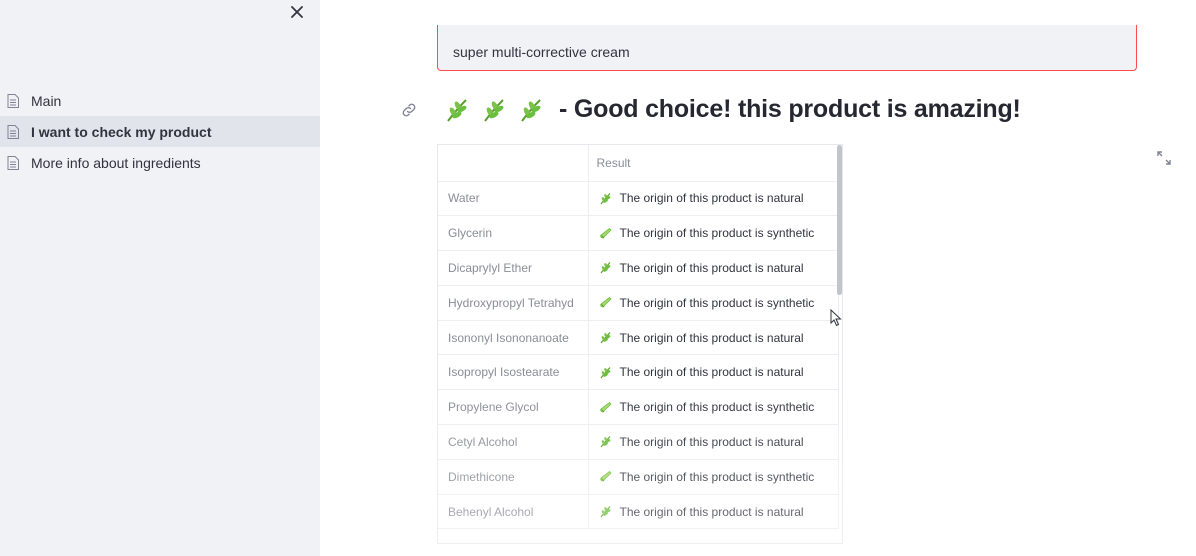 The image size is (1196, 556). Describe the element at coordinates (713, 163) in the screenshot. I see `result-column-header: Result` at that location.